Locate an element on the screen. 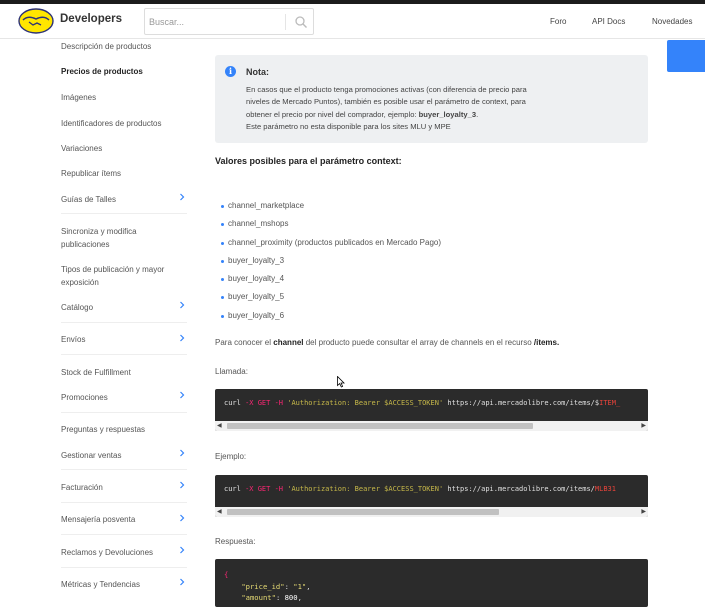 The image size is (705, 607). sidebar-item-republicar: Republicar ítems is located at coordinates (124, 174).